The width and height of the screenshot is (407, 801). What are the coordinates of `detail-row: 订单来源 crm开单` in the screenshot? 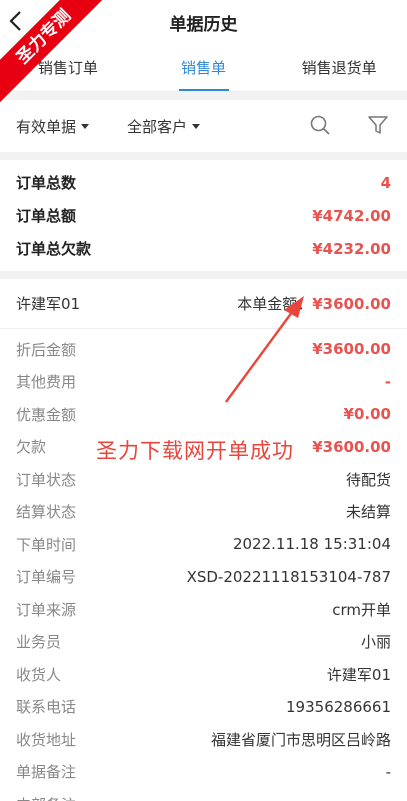 It's located at (203, 609).